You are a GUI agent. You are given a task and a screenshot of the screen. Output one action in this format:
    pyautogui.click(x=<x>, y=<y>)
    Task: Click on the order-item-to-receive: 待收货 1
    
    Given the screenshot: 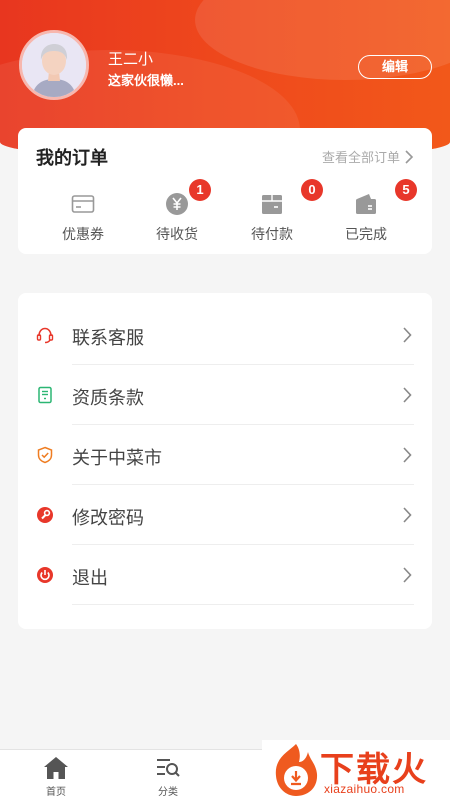 What is the action you would take?
    pyautogui.click(x=177, y=211)
    